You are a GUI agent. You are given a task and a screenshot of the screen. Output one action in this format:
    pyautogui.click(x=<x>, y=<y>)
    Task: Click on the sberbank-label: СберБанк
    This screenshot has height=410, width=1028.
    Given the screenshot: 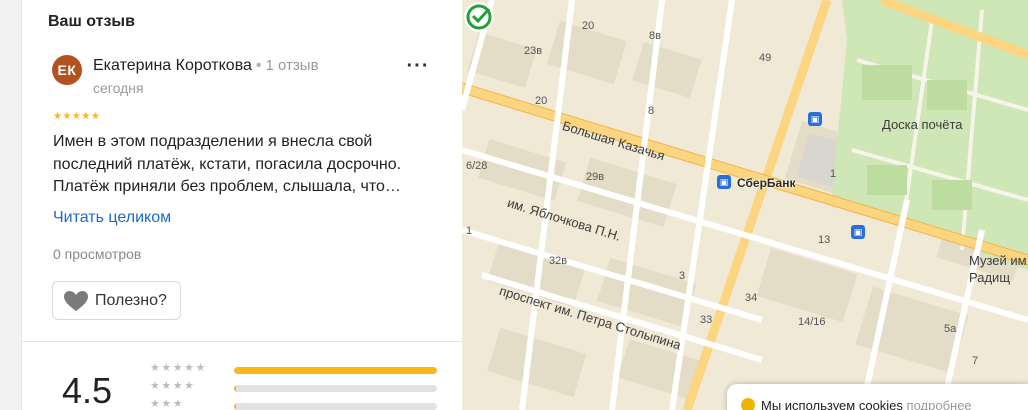 What is the action you would take?
    pyautogui.click(x=766, y=183)
    